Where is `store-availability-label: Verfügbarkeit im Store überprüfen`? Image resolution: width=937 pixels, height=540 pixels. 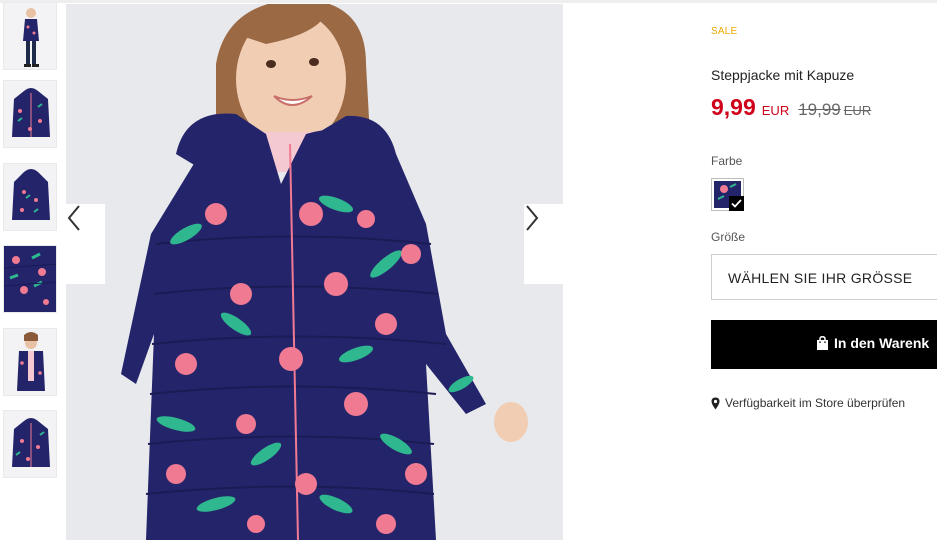
store-availability-label: Verfügbarkeit im Store überprüfen is located at coordinates (815, 403).